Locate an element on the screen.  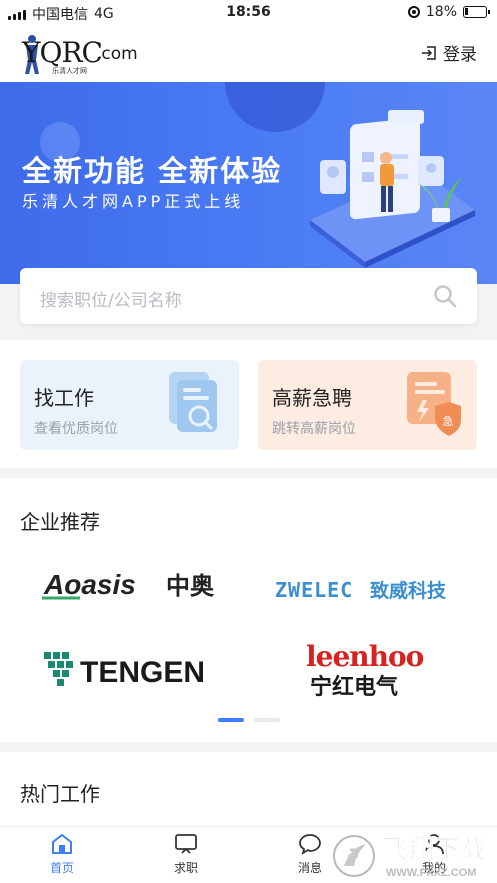
tab-home-label: 首页 is located at coordinates (61, 868).